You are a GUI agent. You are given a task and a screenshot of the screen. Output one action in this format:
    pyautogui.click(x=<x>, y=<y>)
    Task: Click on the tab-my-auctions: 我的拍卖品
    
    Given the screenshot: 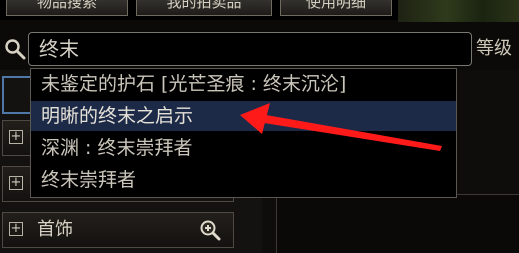 What is the action you would take?
    pyautogui.click(x=204, y=8)
    